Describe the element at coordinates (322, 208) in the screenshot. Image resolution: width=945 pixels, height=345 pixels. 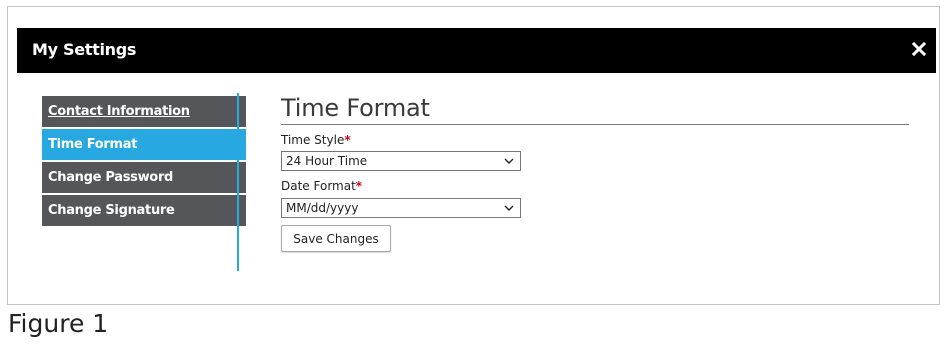
I see `date-format-value: MM/dd/yyyy` at that location.